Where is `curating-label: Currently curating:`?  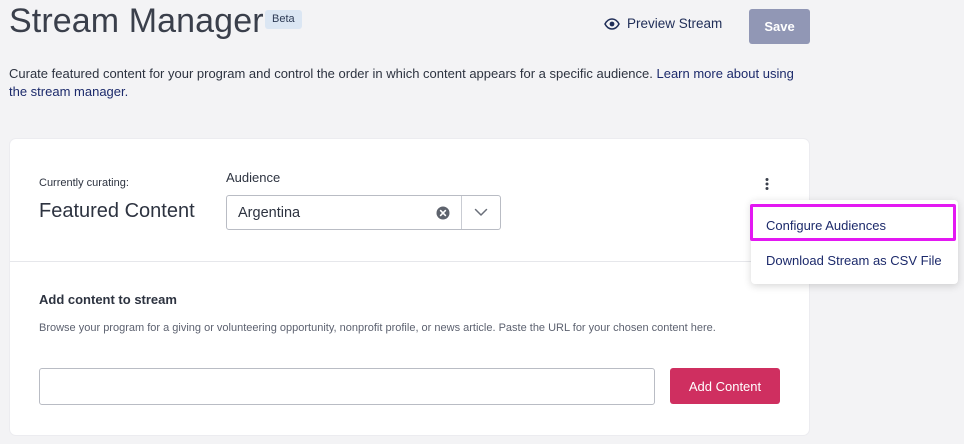
curating-label: Currently curating: is located at coordinates (84, 183).